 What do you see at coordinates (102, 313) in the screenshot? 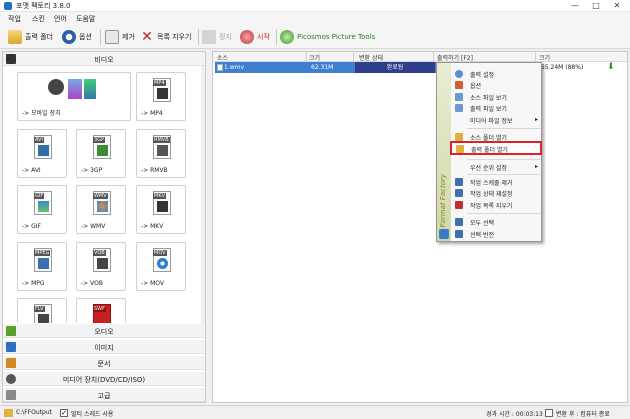
I see `swf-file-icon: SWF` at bounding box center [102, 313].